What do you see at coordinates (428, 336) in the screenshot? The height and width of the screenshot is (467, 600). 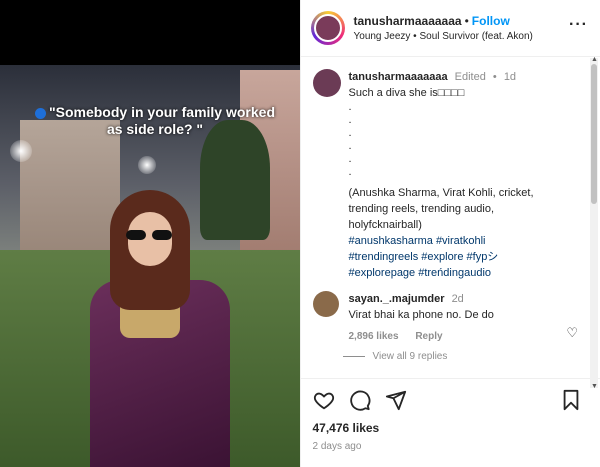 I see `reply-button: Reply` at bounding box center [428, 336].